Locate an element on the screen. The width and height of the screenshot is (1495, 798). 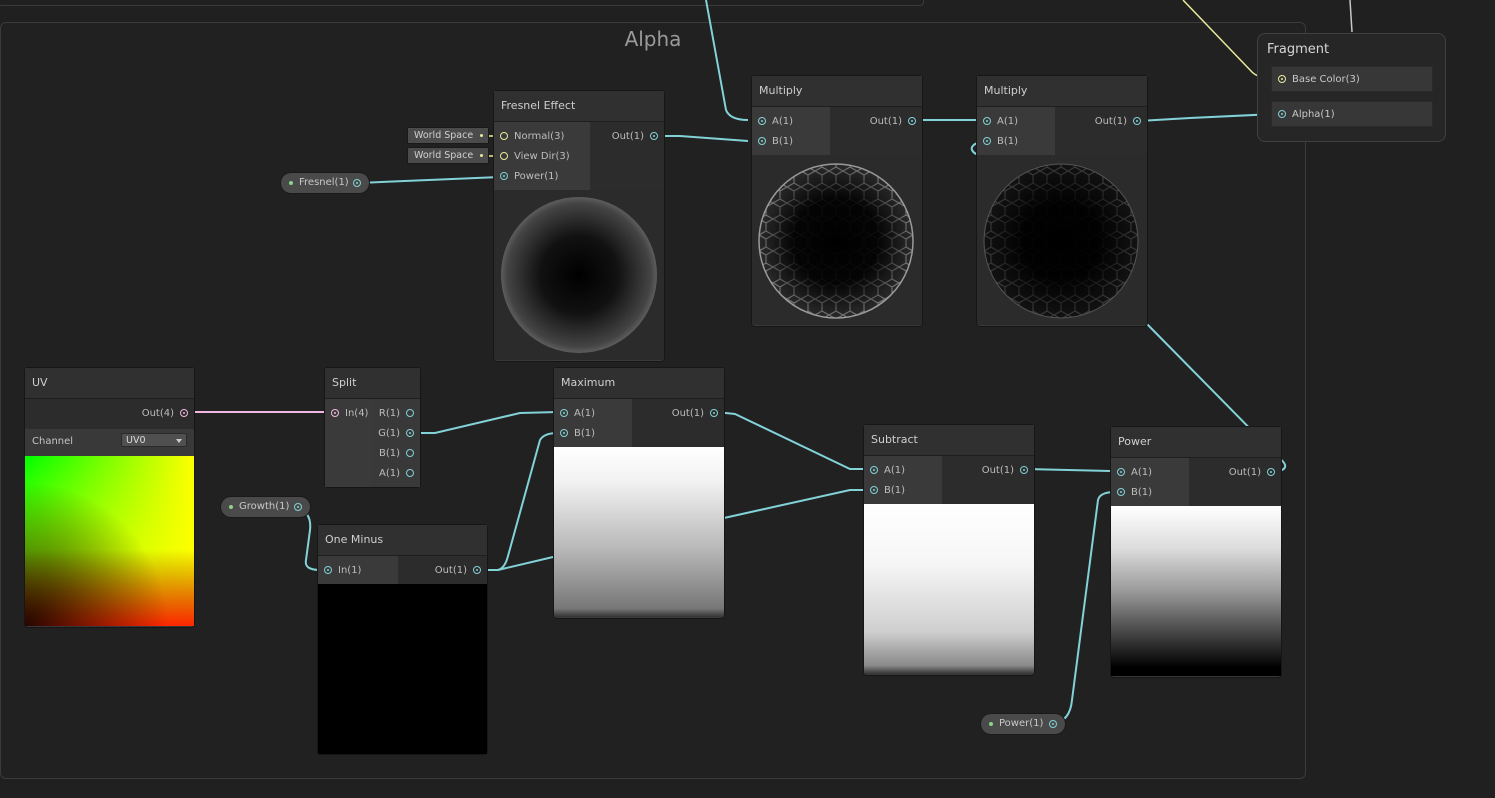
fresnel-property: Fresnel(1) is located at coordinates (325, 183).